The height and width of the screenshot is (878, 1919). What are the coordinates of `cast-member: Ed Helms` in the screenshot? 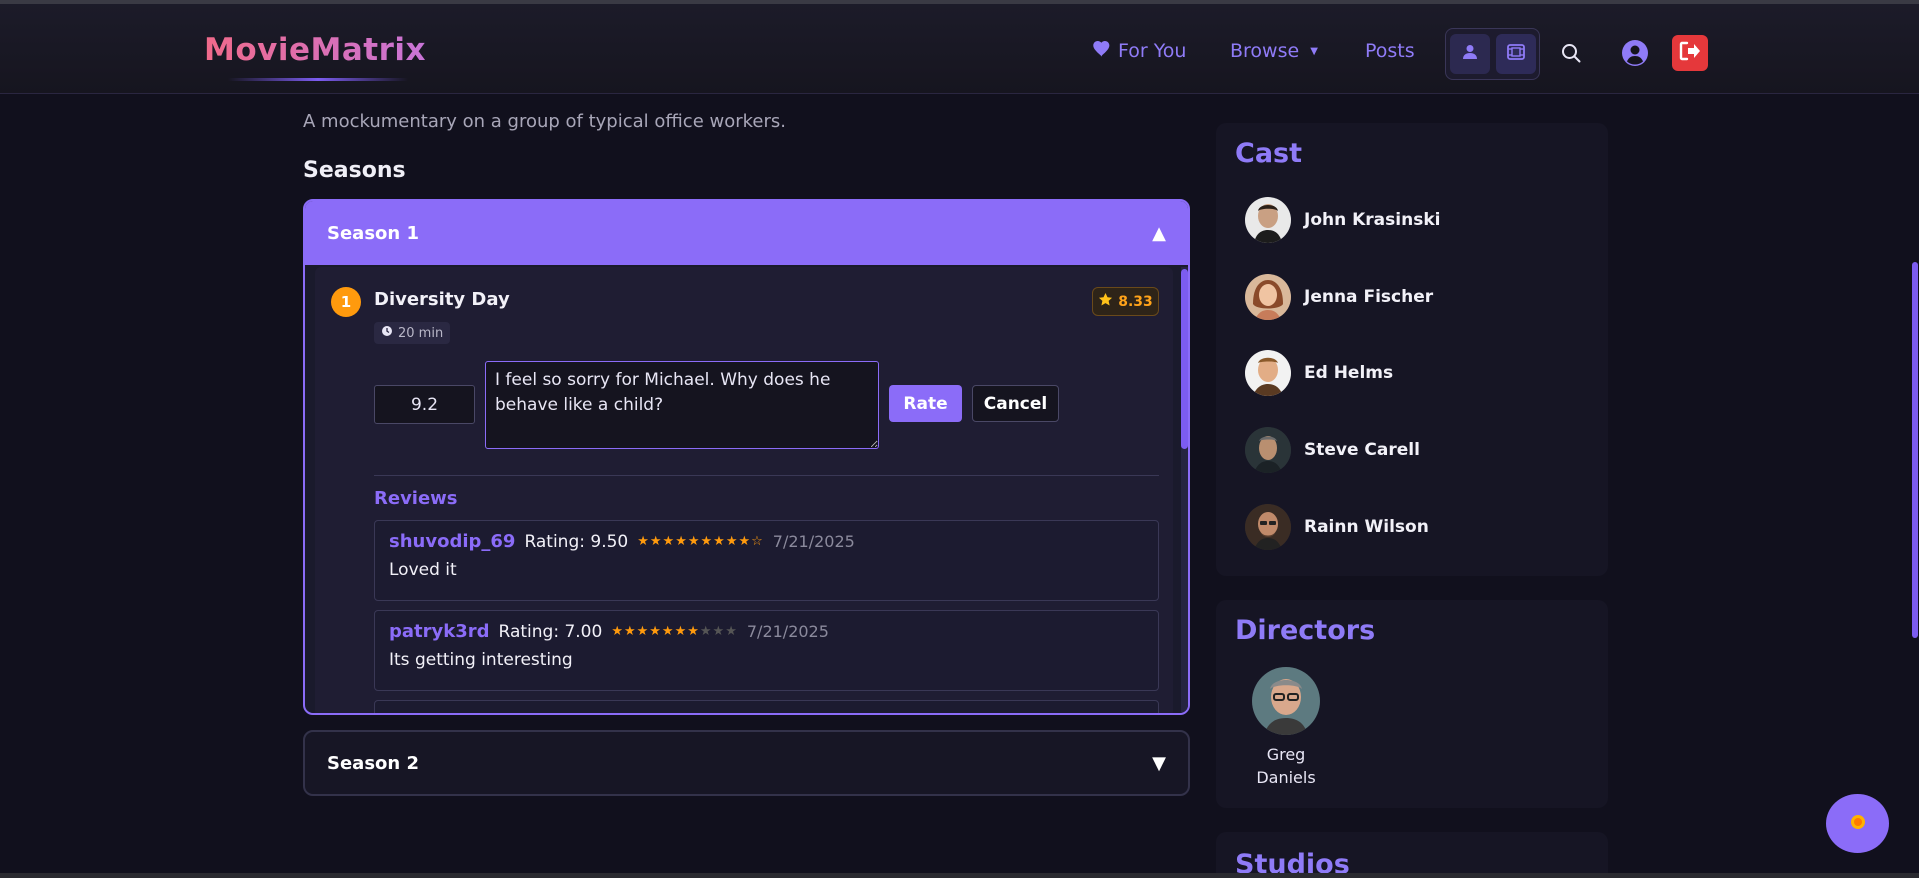 It's located at (1319, 373).